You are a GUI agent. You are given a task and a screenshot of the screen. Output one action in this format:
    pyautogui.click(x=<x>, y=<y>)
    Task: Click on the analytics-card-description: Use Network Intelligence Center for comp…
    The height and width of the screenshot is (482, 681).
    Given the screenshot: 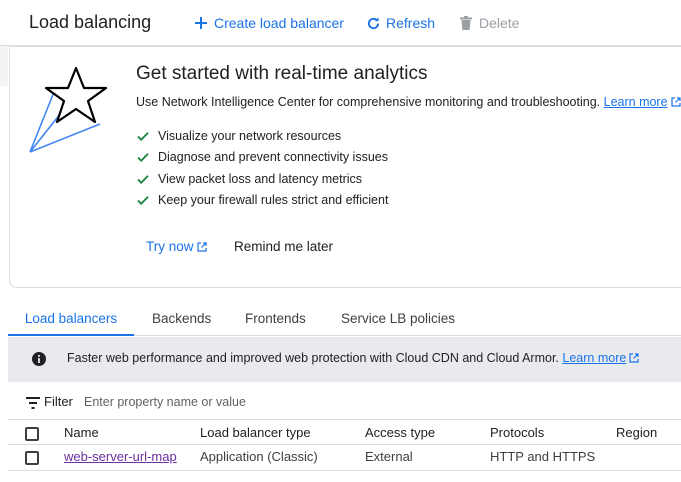 What is the action you would take?
    pyautogui.click(x=408, y=102)
    